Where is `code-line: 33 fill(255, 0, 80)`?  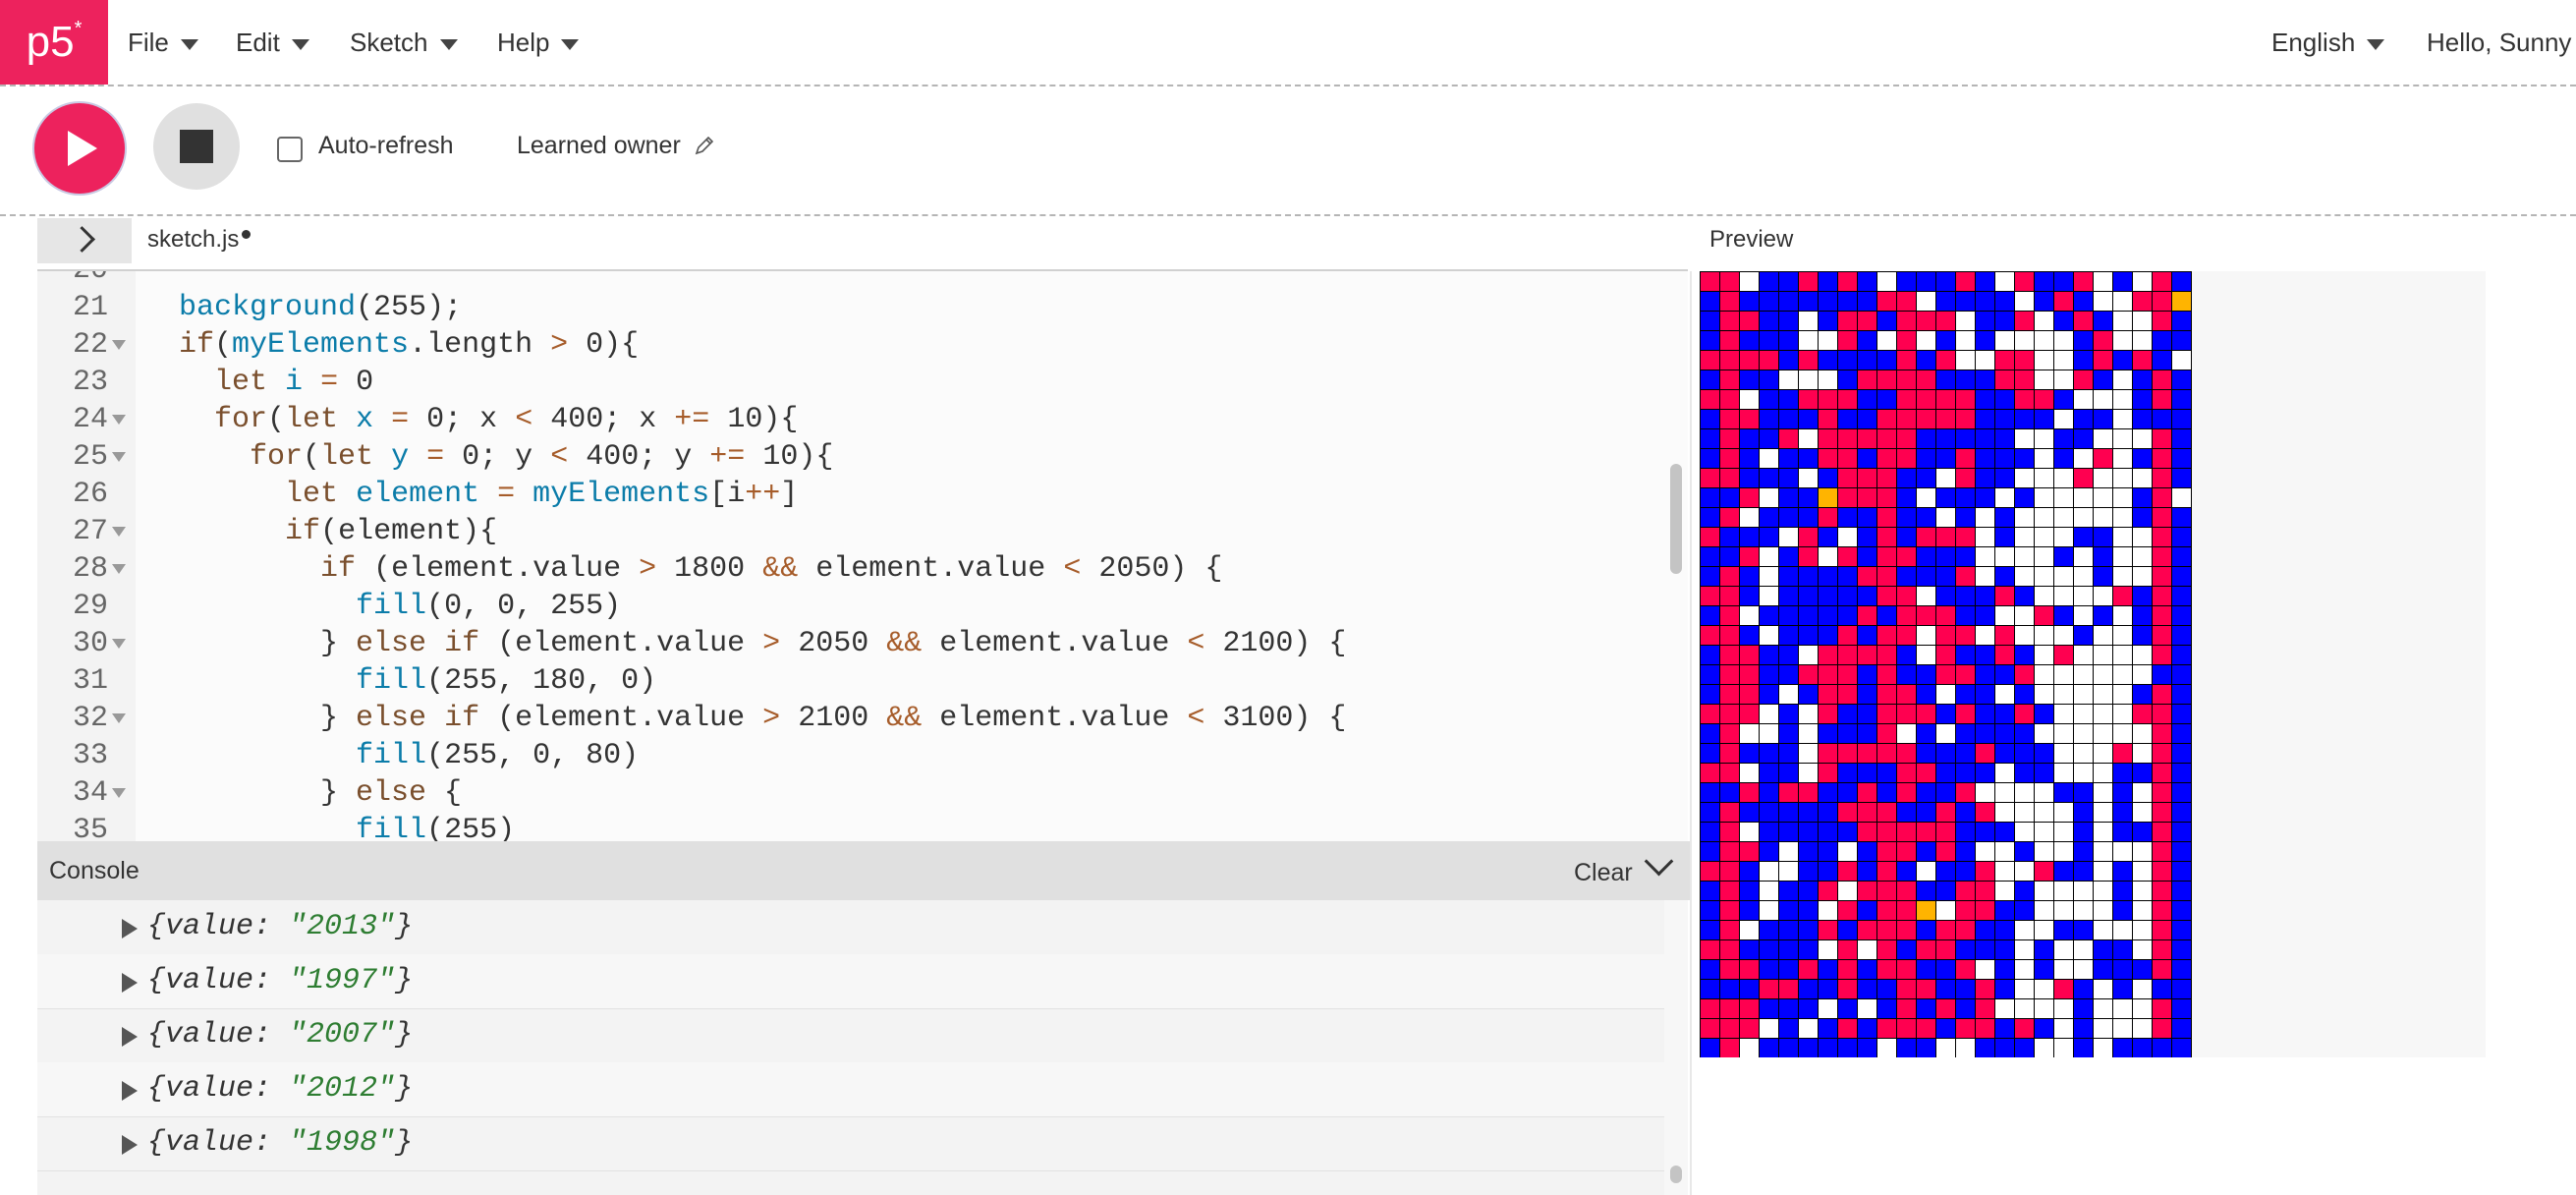
code-line: 33 fill(255, 0, 80) is located at coordinates (862, 755).